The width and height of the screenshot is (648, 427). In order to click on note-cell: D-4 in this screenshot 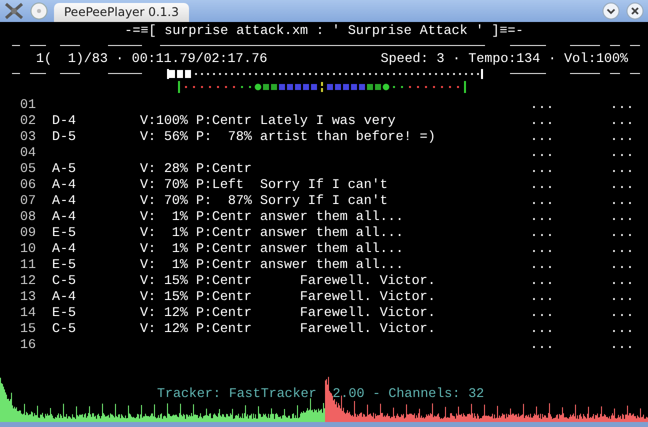, I will do `click(64, 120)`.